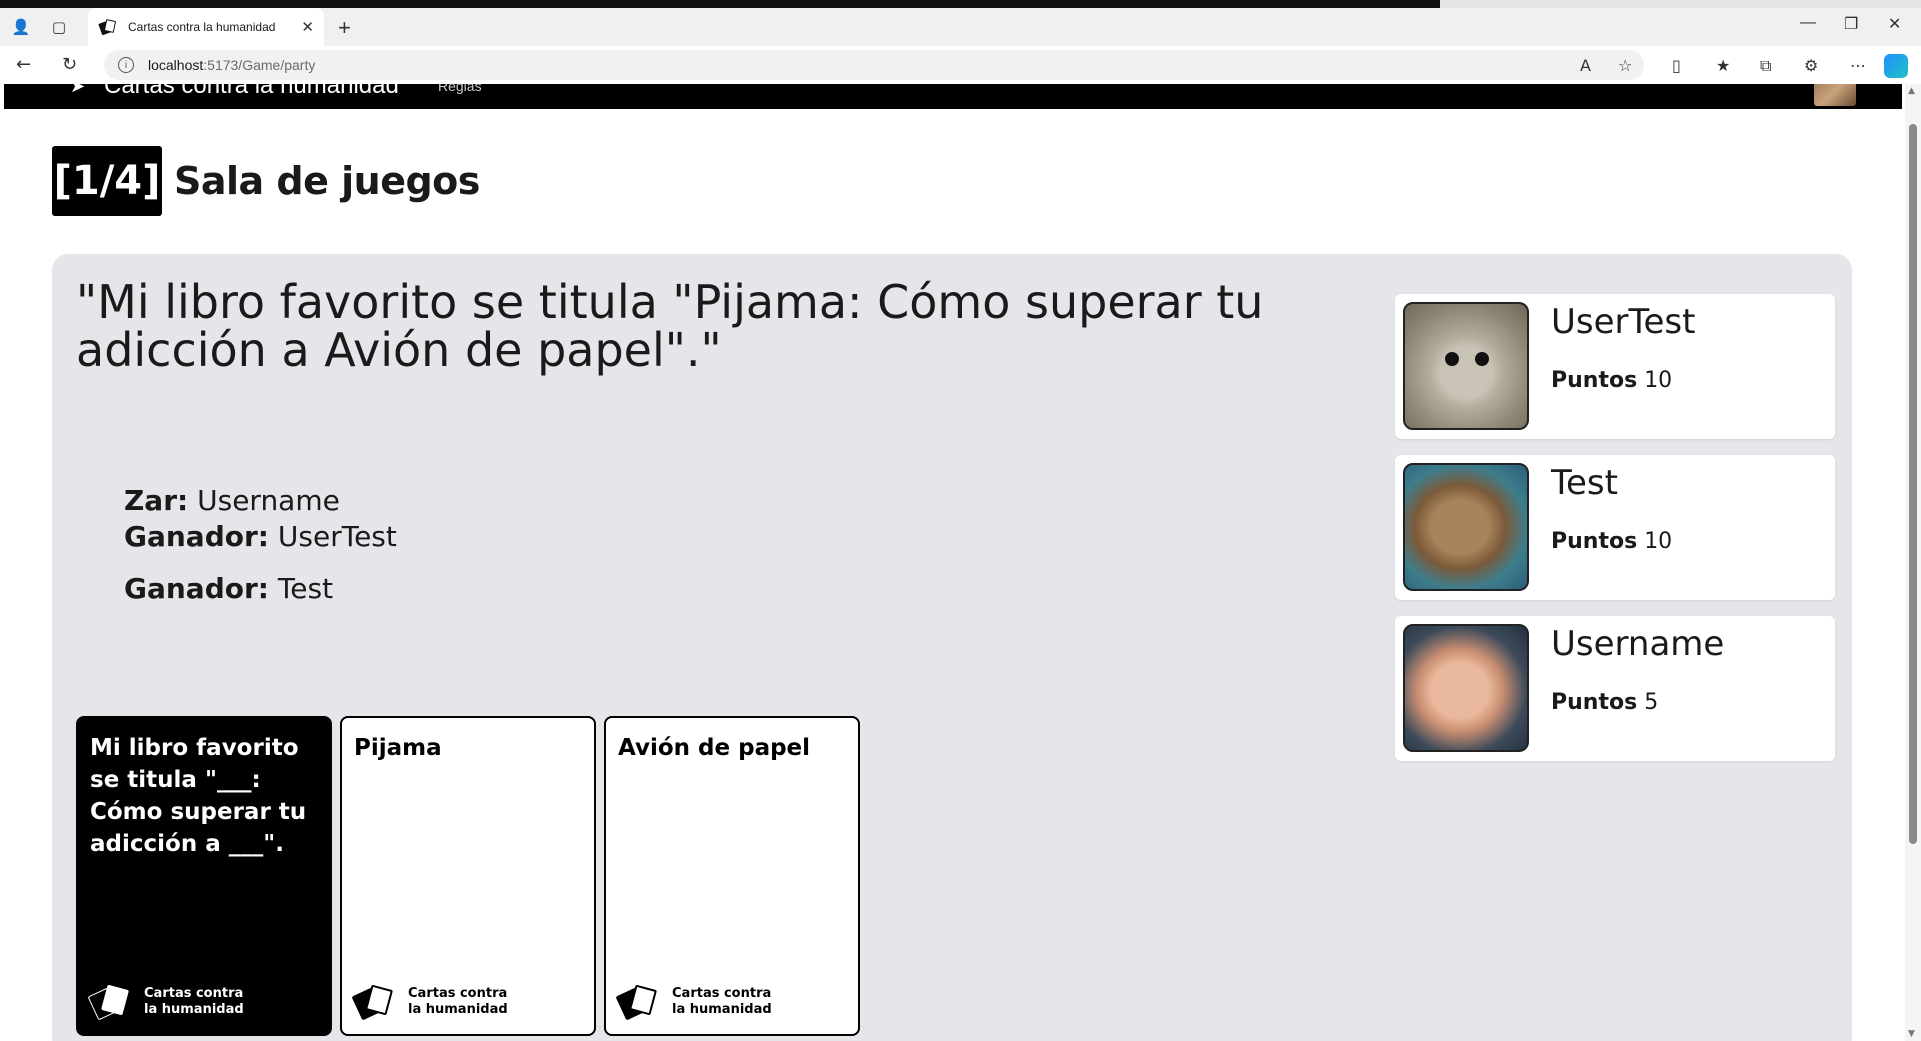 The image size is (1921, 1041). What do you see at coordinates (1605, 702) in the screenshot?
I see `player-points: Puntos 5` at bounding box center [1605, 702].